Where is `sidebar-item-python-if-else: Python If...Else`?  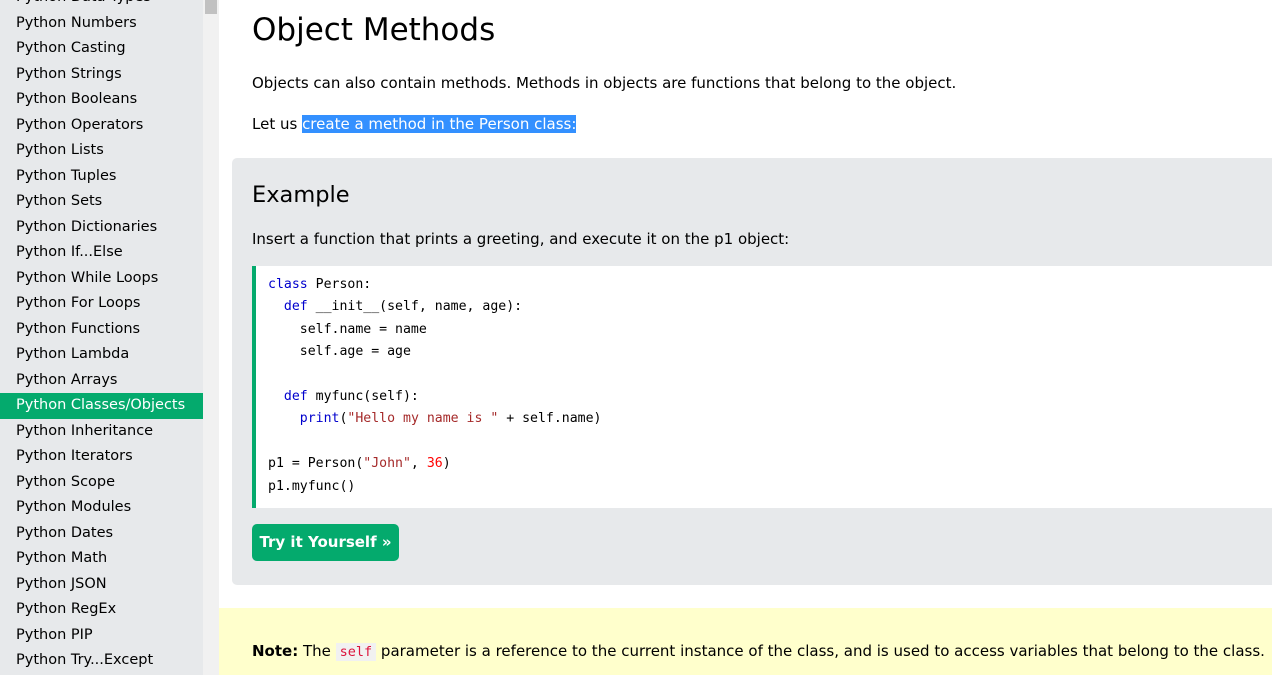 sidebar-item-python-if-else: Python If...Else is located at coordinates (101, 253).